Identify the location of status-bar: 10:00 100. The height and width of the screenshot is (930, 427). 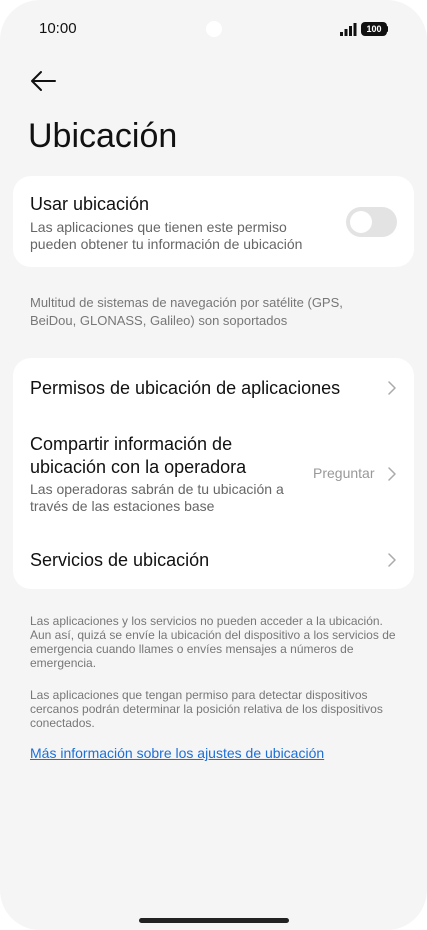
(213, 30).